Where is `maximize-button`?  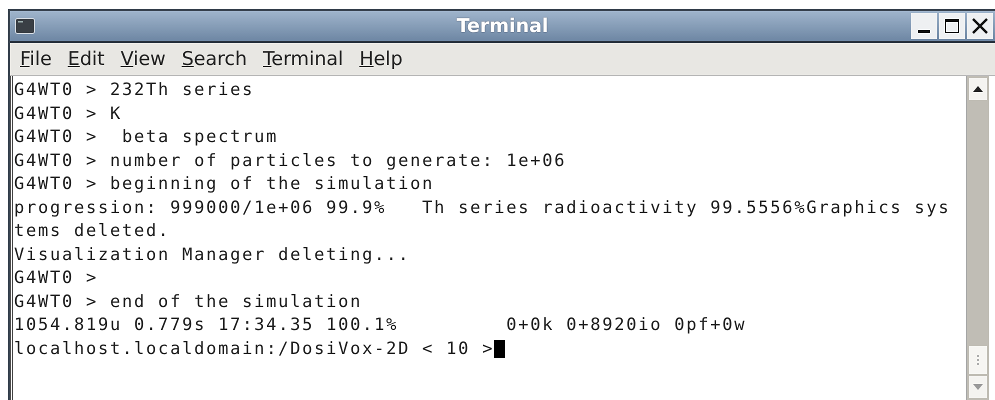 maximize-button is located at coordinates (952, 26).